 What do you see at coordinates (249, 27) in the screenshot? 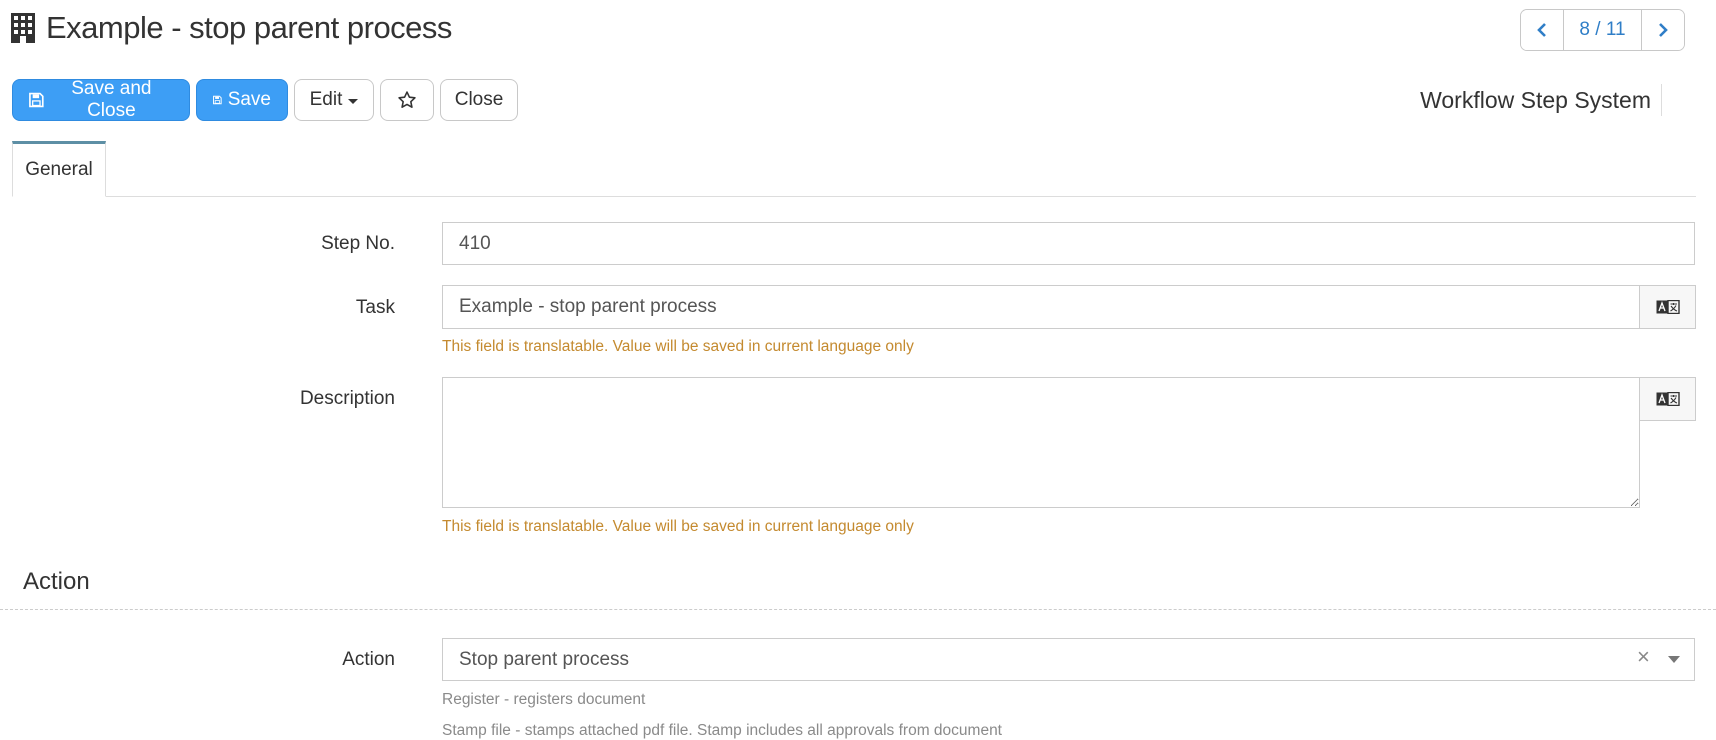
I see `page-title-text: Example - stop parent process` at bounding box center [249, 27].